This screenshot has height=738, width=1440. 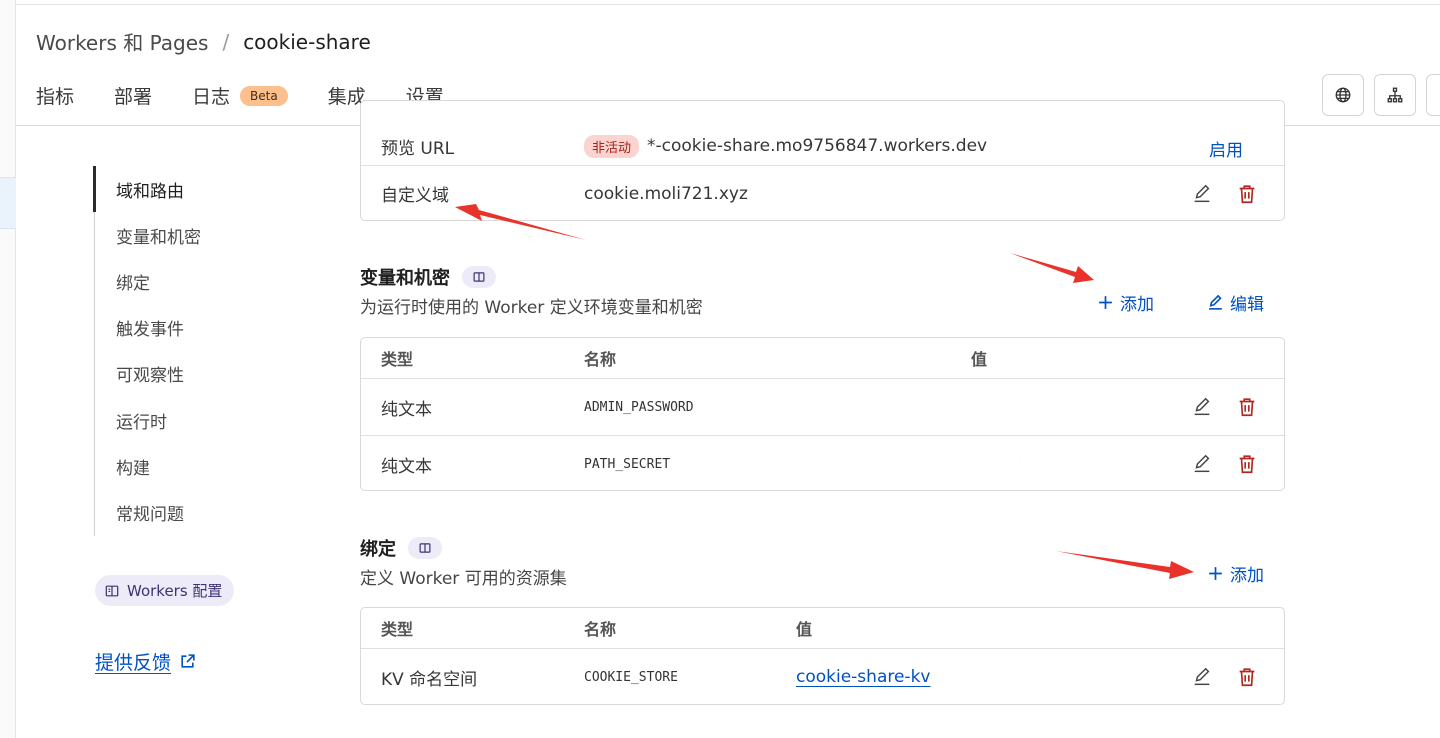 I want to click on edit-label: 编辑, so click(x=1247, y=305).